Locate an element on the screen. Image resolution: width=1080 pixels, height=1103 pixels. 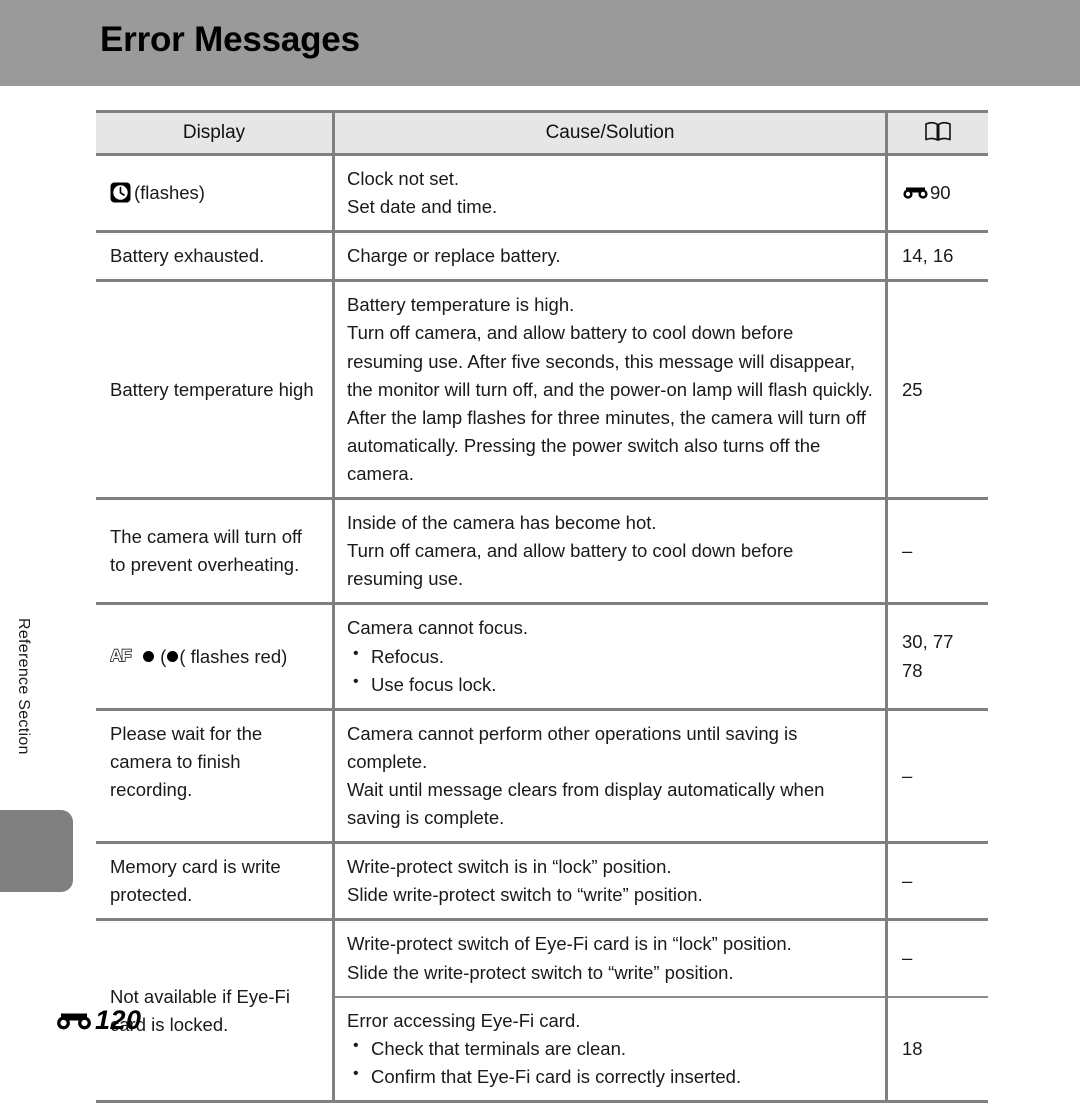
cell-page-reference: 30, 77 78 is located at coordinates (937, 657).